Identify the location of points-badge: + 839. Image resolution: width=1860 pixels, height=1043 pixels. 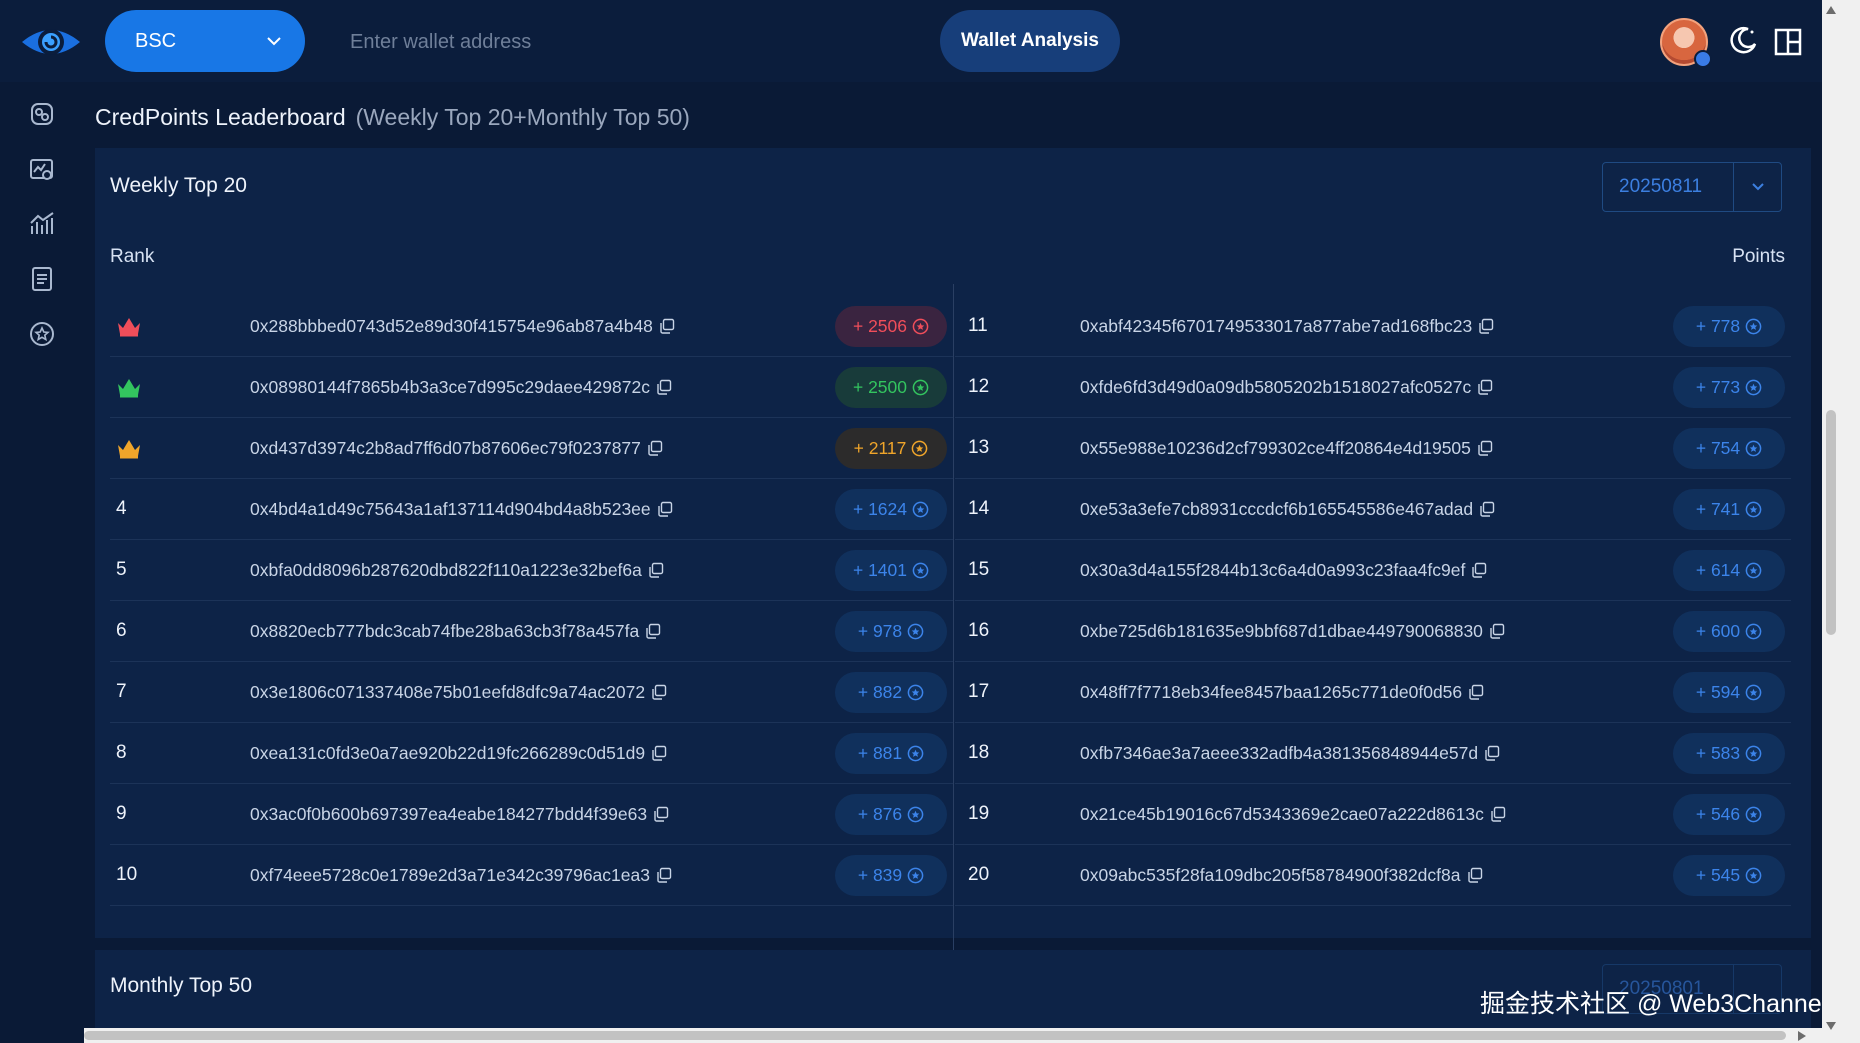
(891, 875).